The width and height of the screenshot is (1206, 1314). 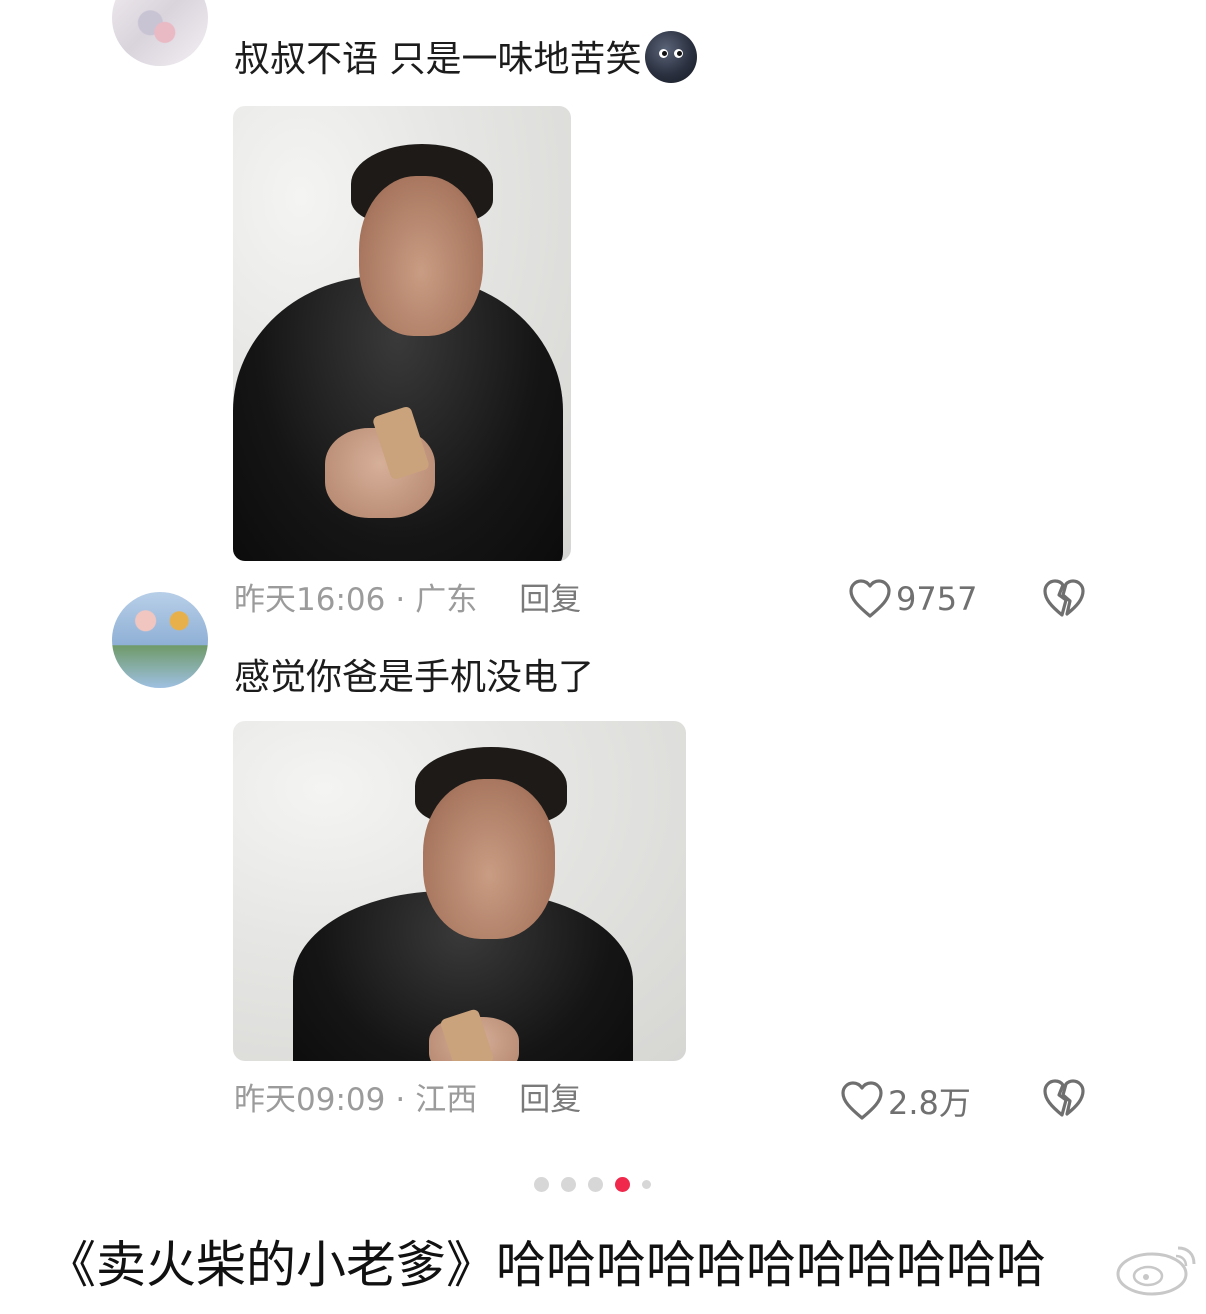 I want to click on comment-text: 叔叔不语 只是一味地苦笑, so click(x=466, y=59).